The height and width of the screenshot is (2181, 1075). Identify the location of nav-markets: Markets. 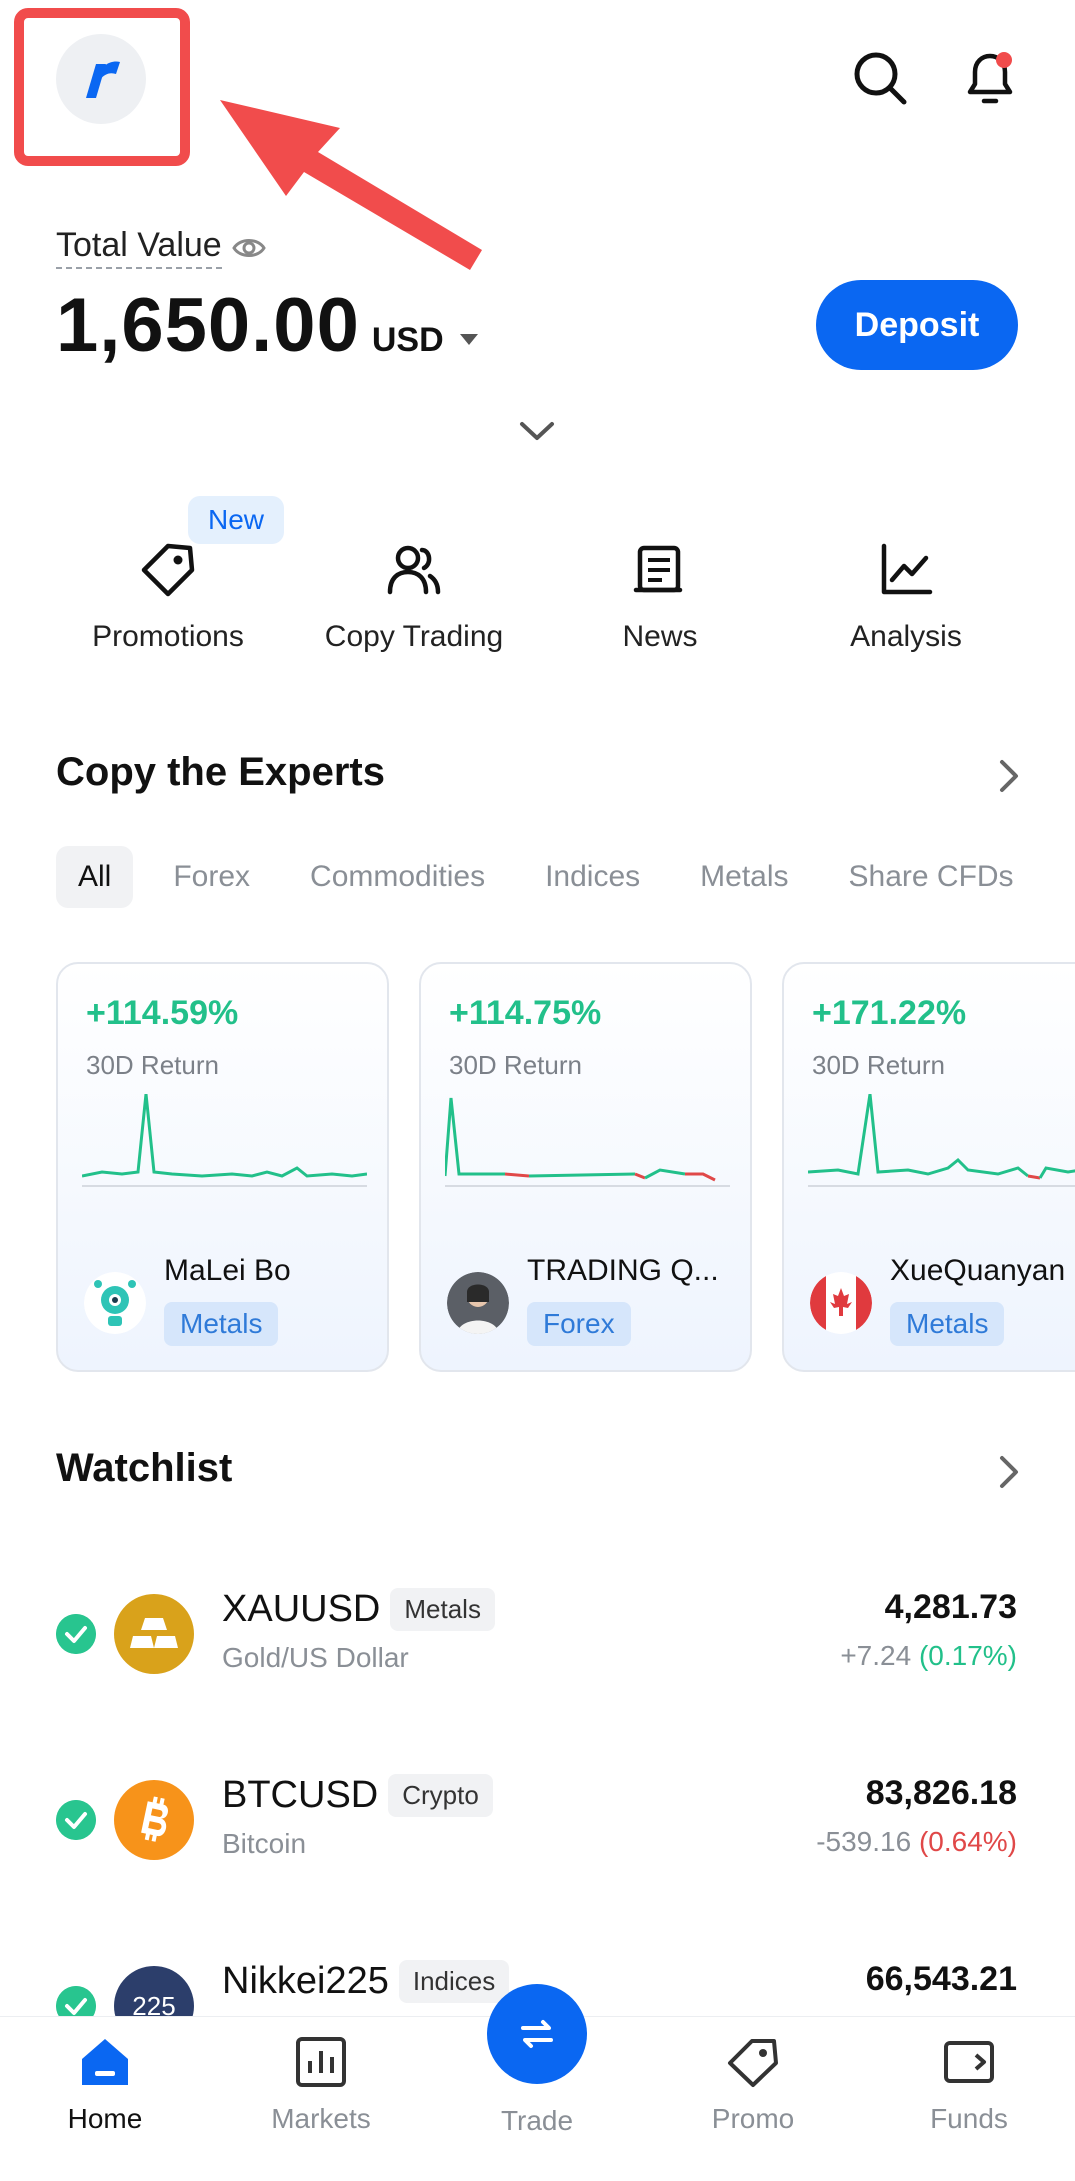
(321, 2085).